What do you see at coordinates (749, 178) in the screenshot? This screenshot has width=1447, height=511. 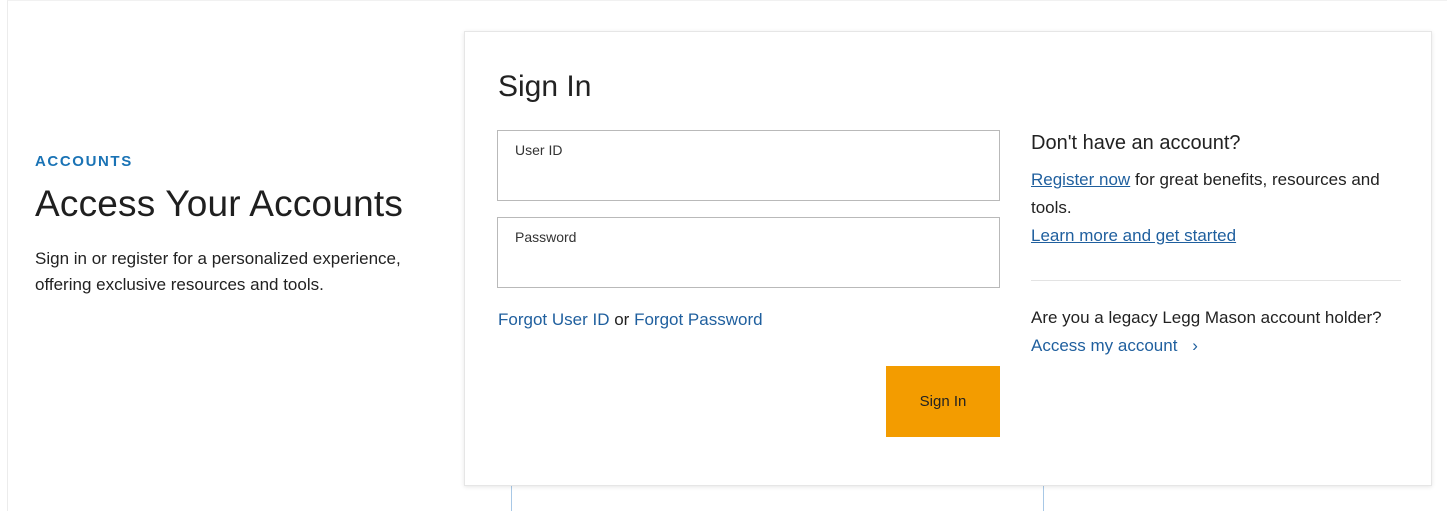 I see `user-id-input` at bounding box center [749, 178].